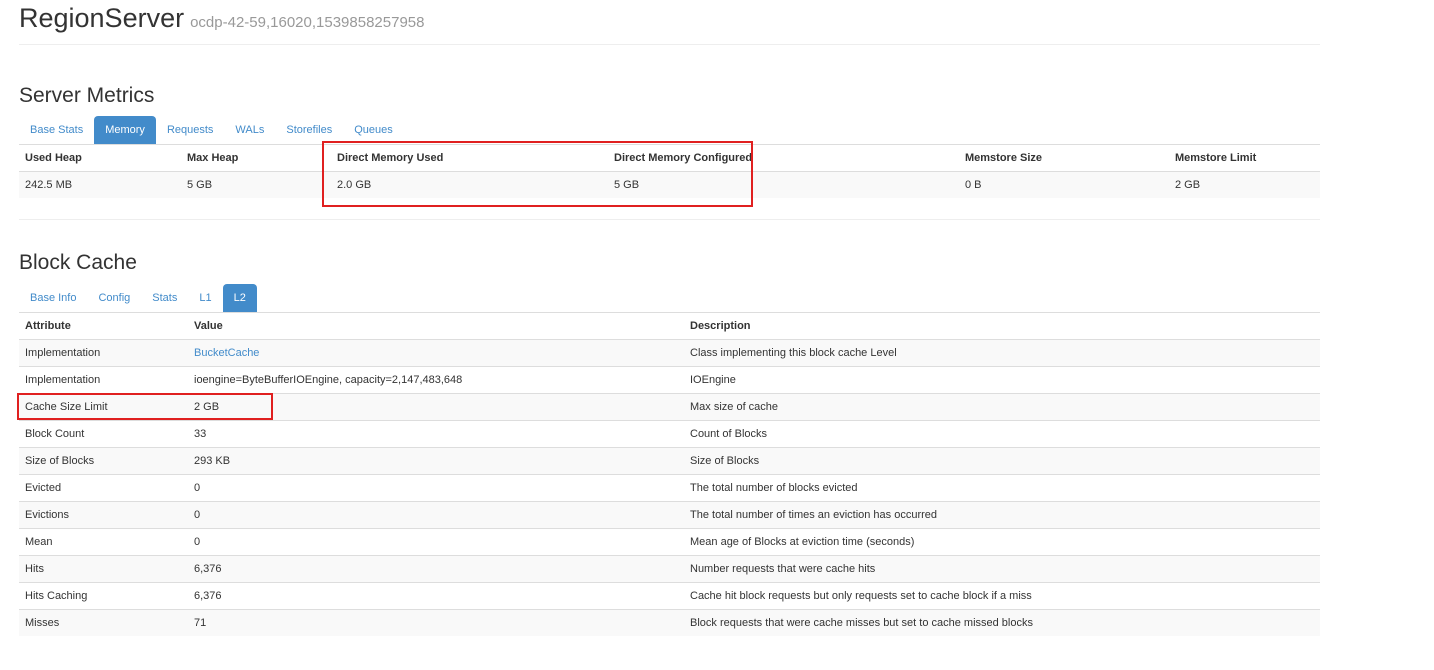 This screenshot has height=670, width=1434. What do you see at coordinates (205, 298) in the screenshot?
I see `tab-l1: L1` at bounding box center [205, 298].